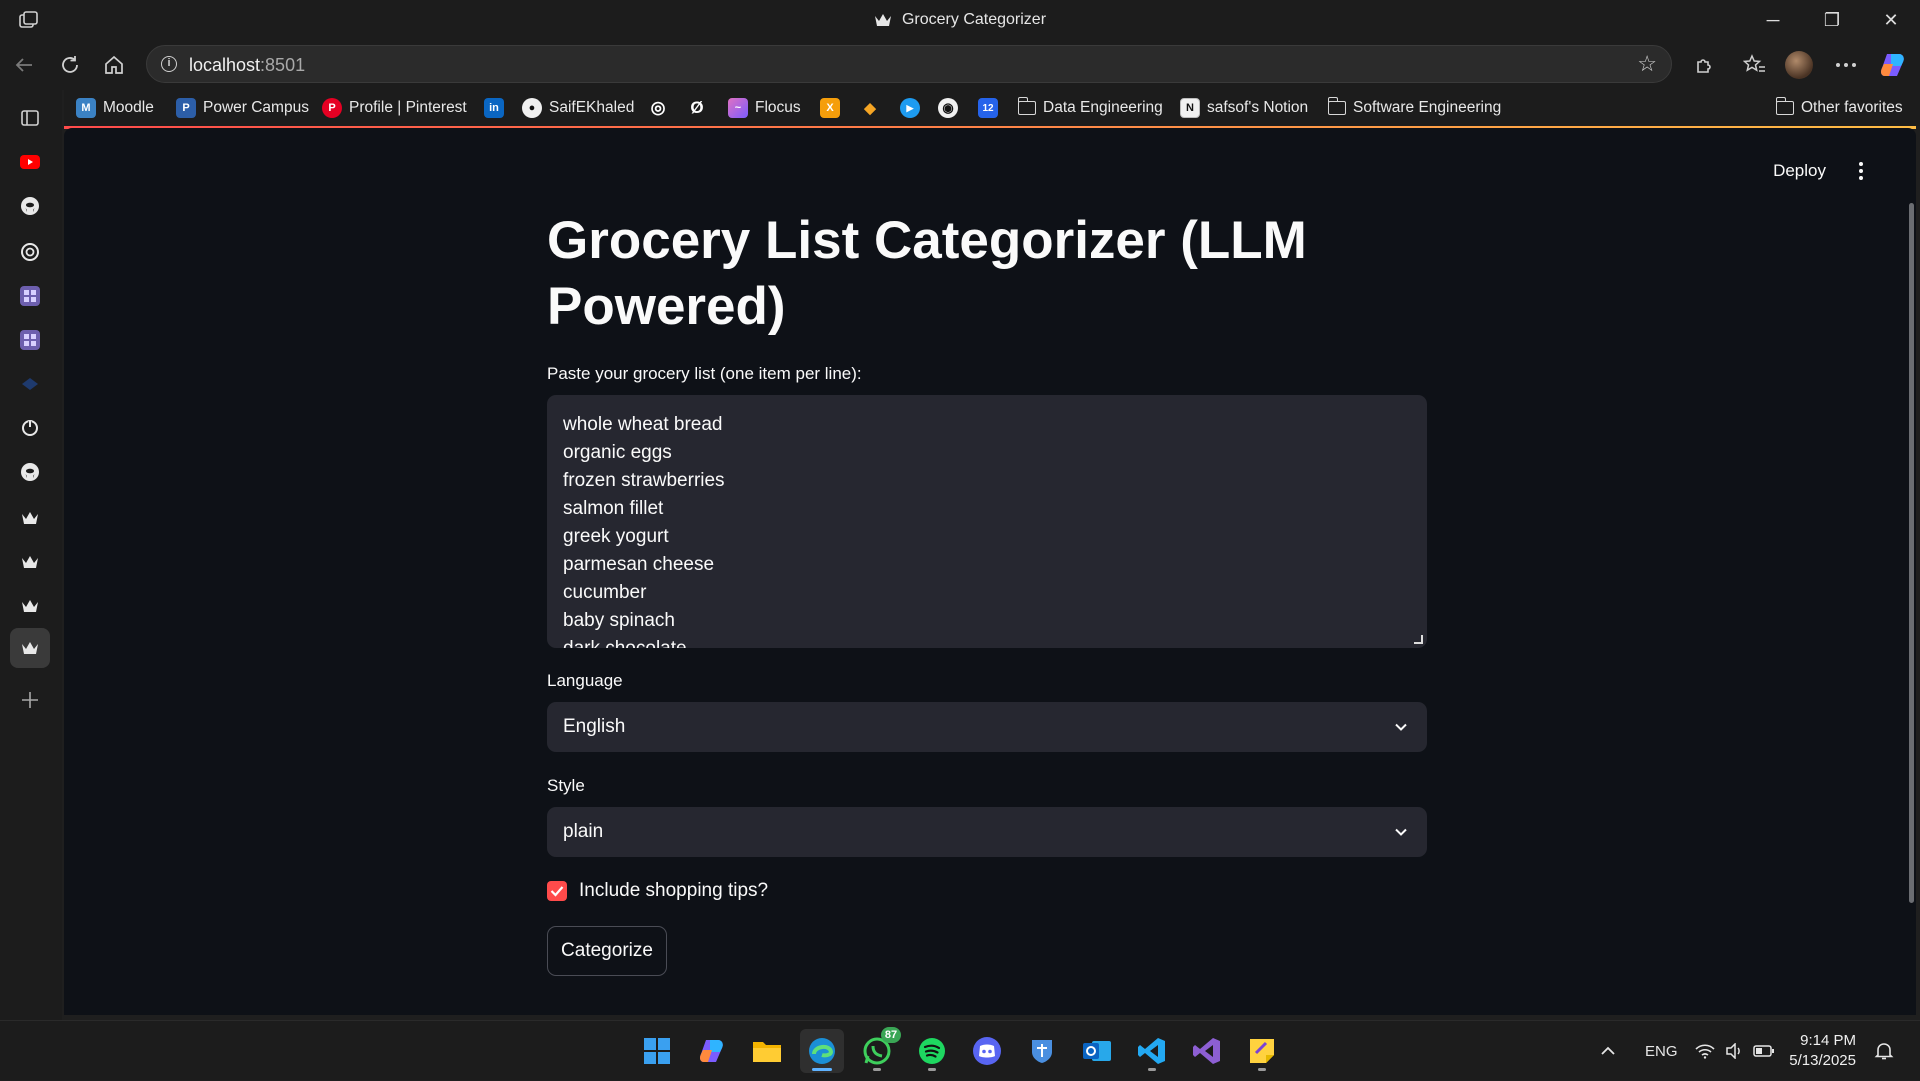 The height and width of the screenshot is (1081, 1920). What do you see at coordinates (1861, 164) in the screenshot?
I see `kebab-dot` at bounding box center [1861, 164].